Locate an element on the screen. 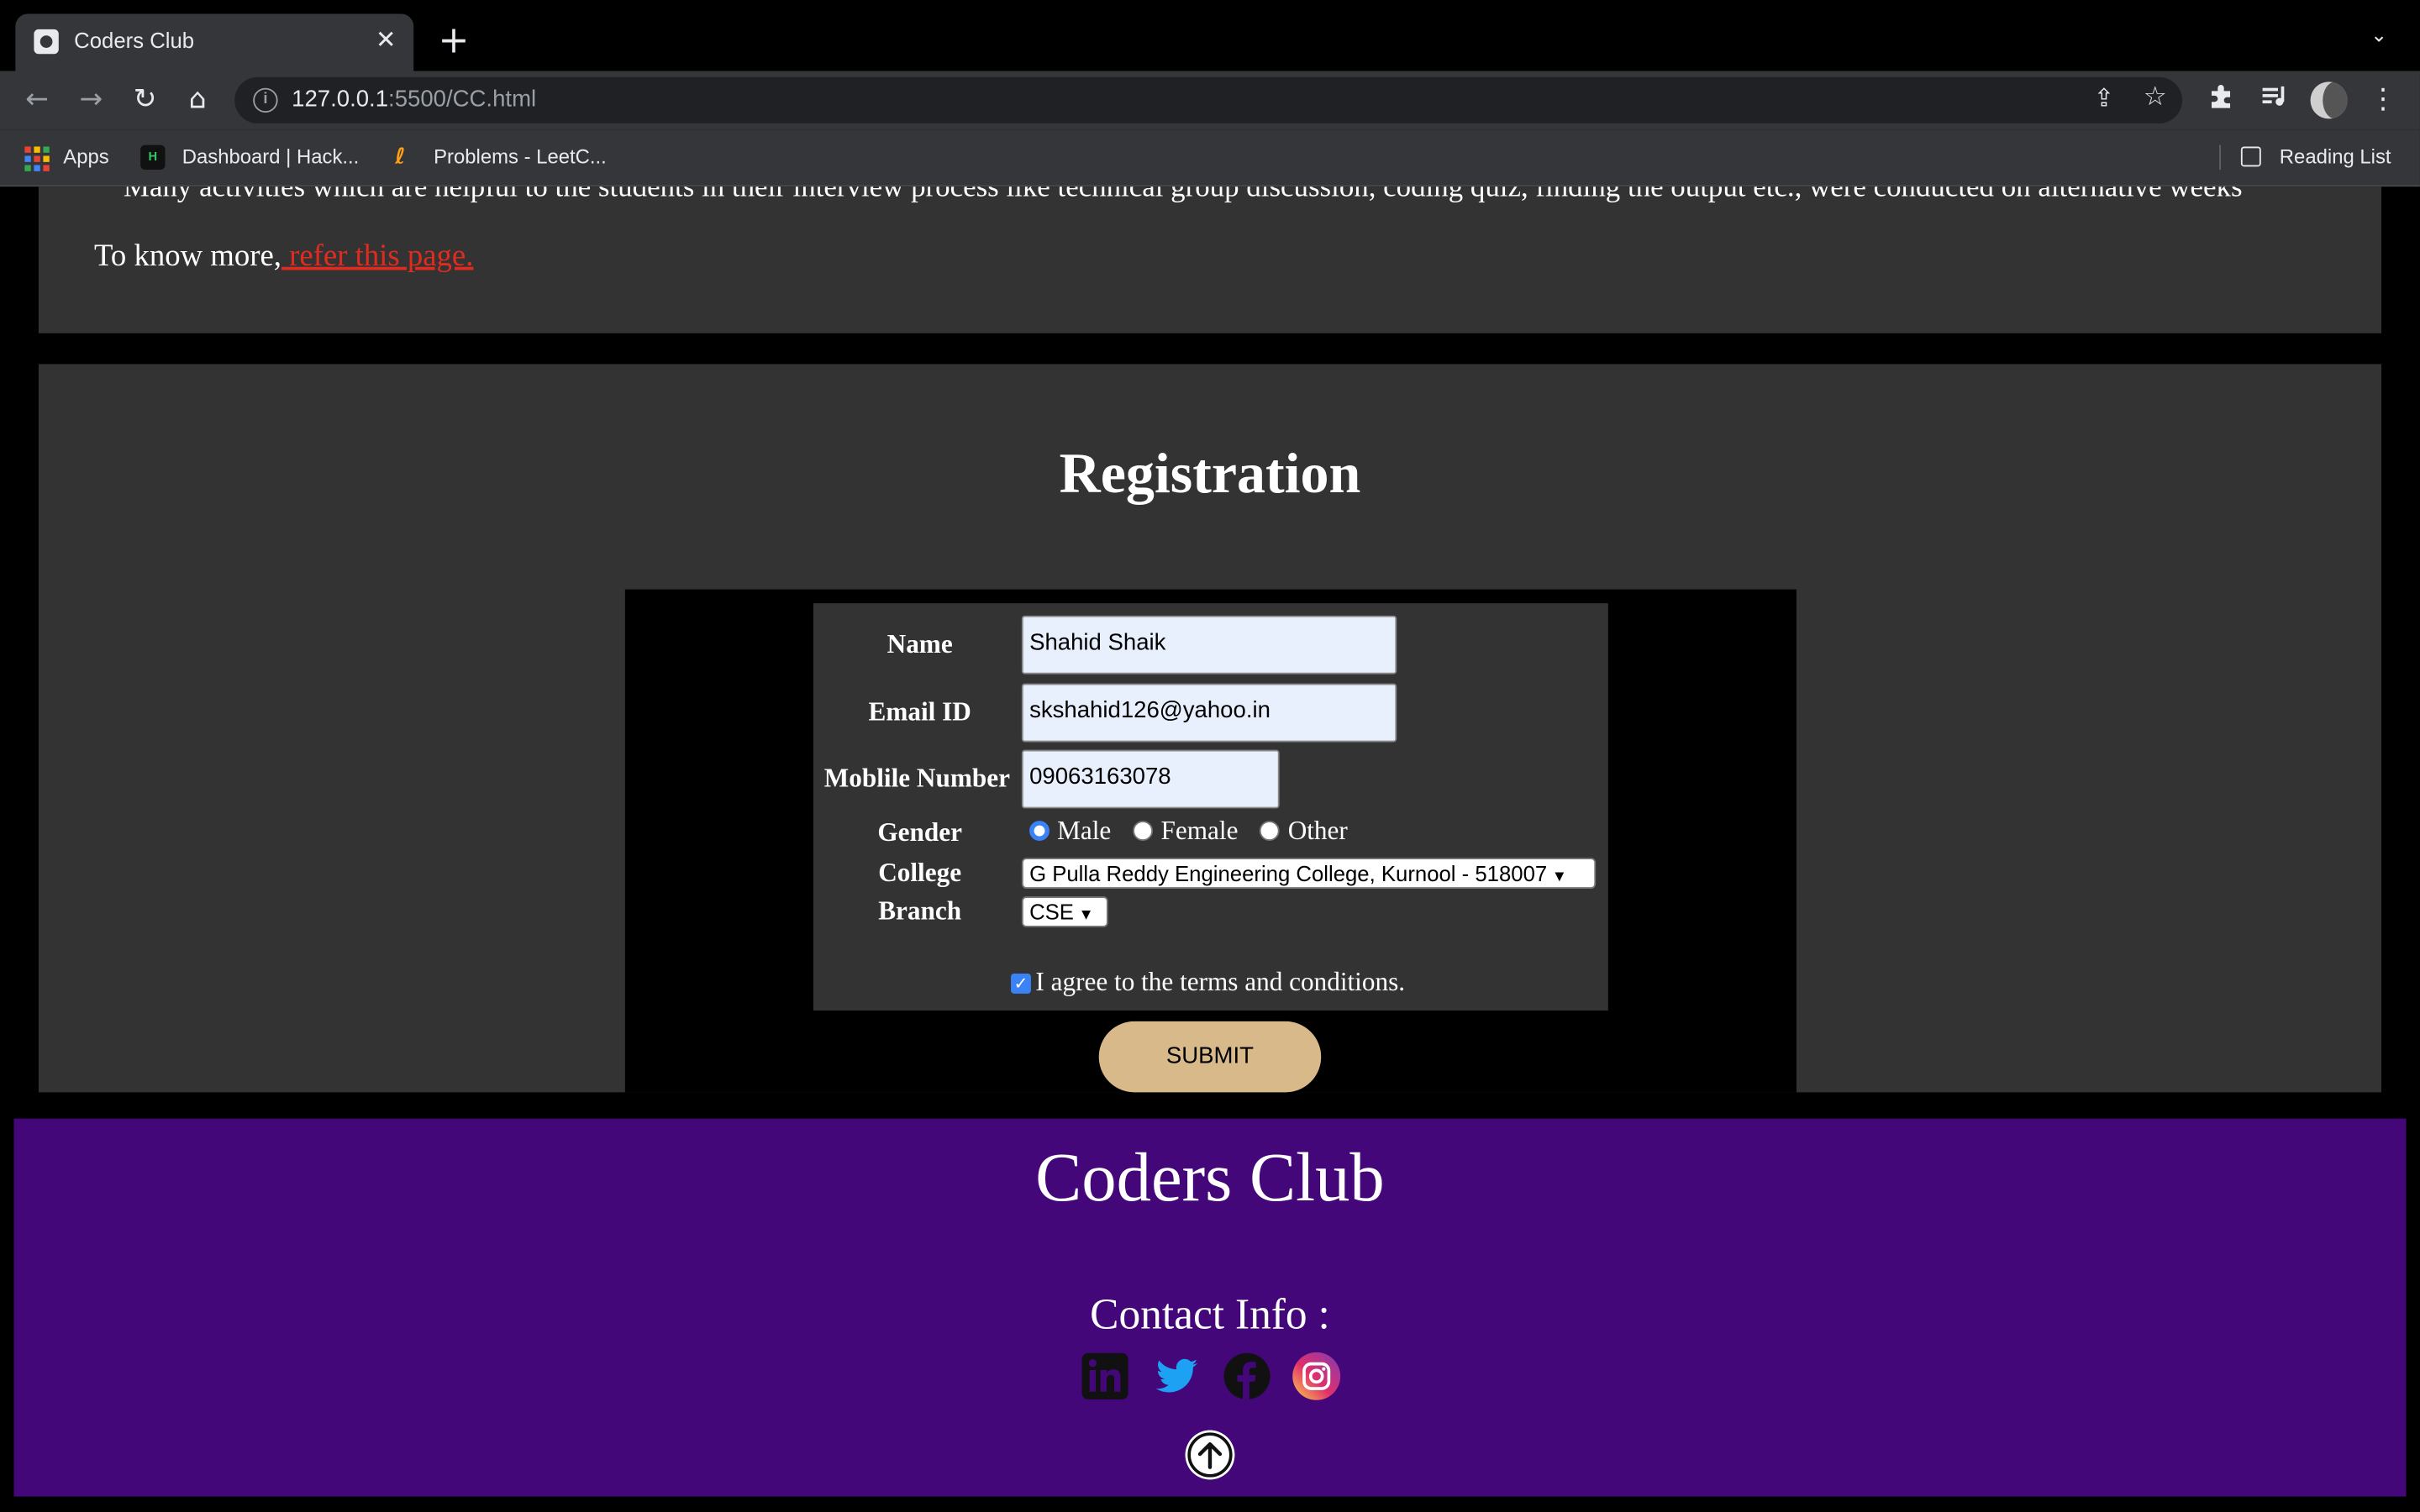 The width and height of the screenshot is (2420, 1512). new-tab-icon: + is located at coordinates (453, 40).